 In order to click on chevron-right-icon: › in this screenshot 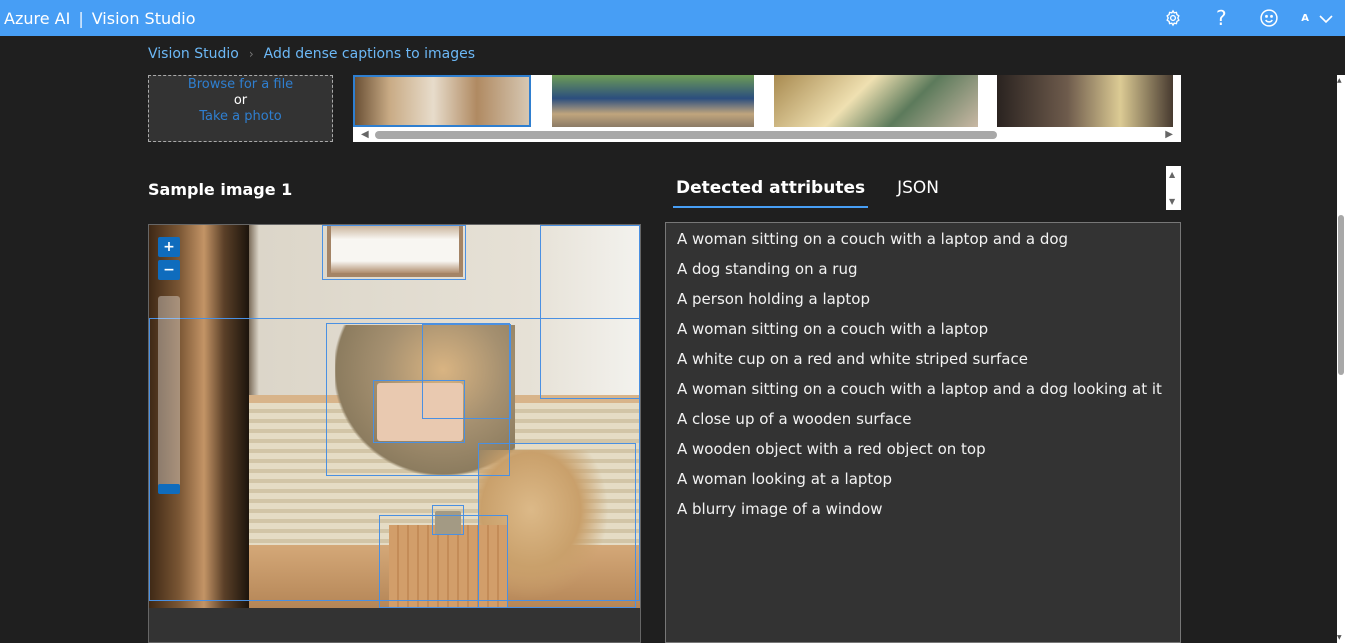, I will do `click(251, 54)`.